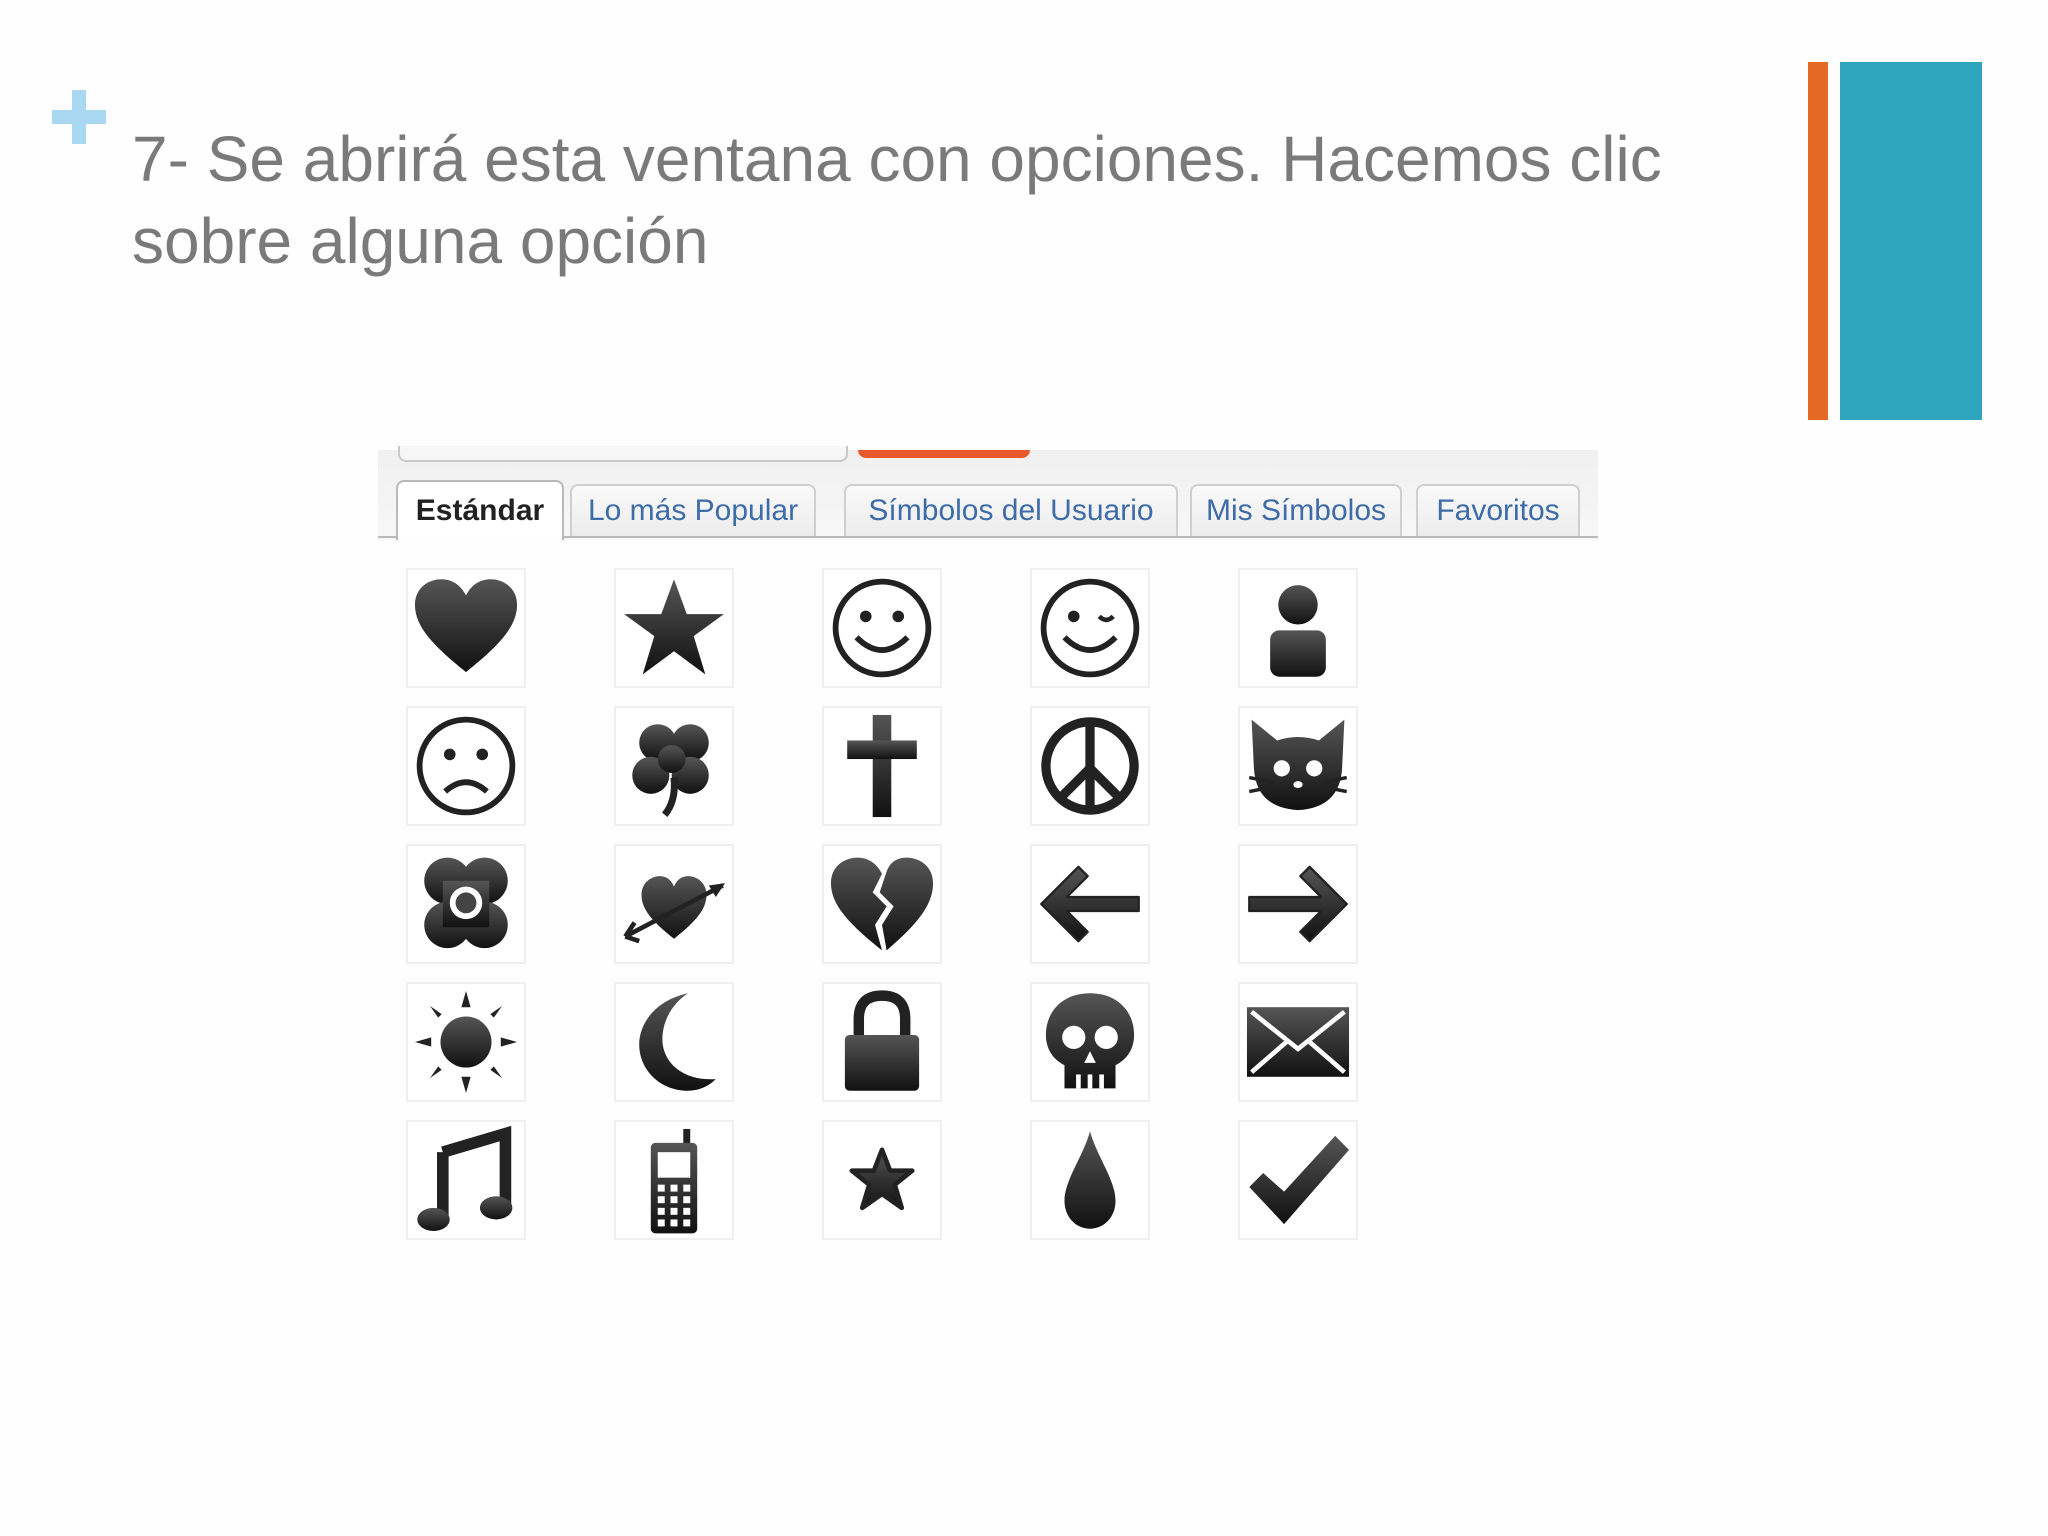 The width and height of the screenshot is (2048, 1536). Describe the element at coordinates (1090, 1180) in the screenshot. I see `drop-icon` at that location.